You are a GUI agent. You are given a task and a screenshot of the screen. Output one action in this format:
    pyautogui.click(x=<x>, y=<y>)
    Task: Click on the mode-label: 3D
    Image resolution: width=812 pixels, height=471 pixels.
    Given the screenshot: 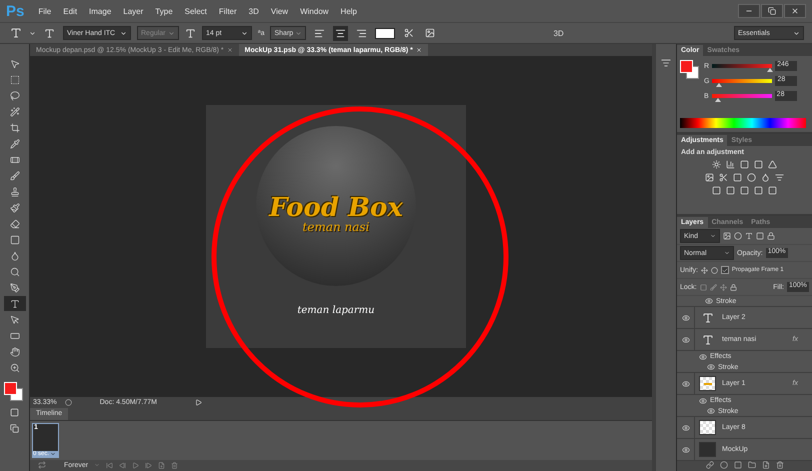 What is the action you would take?
    pyautogui.click(x=558, y=33)
    